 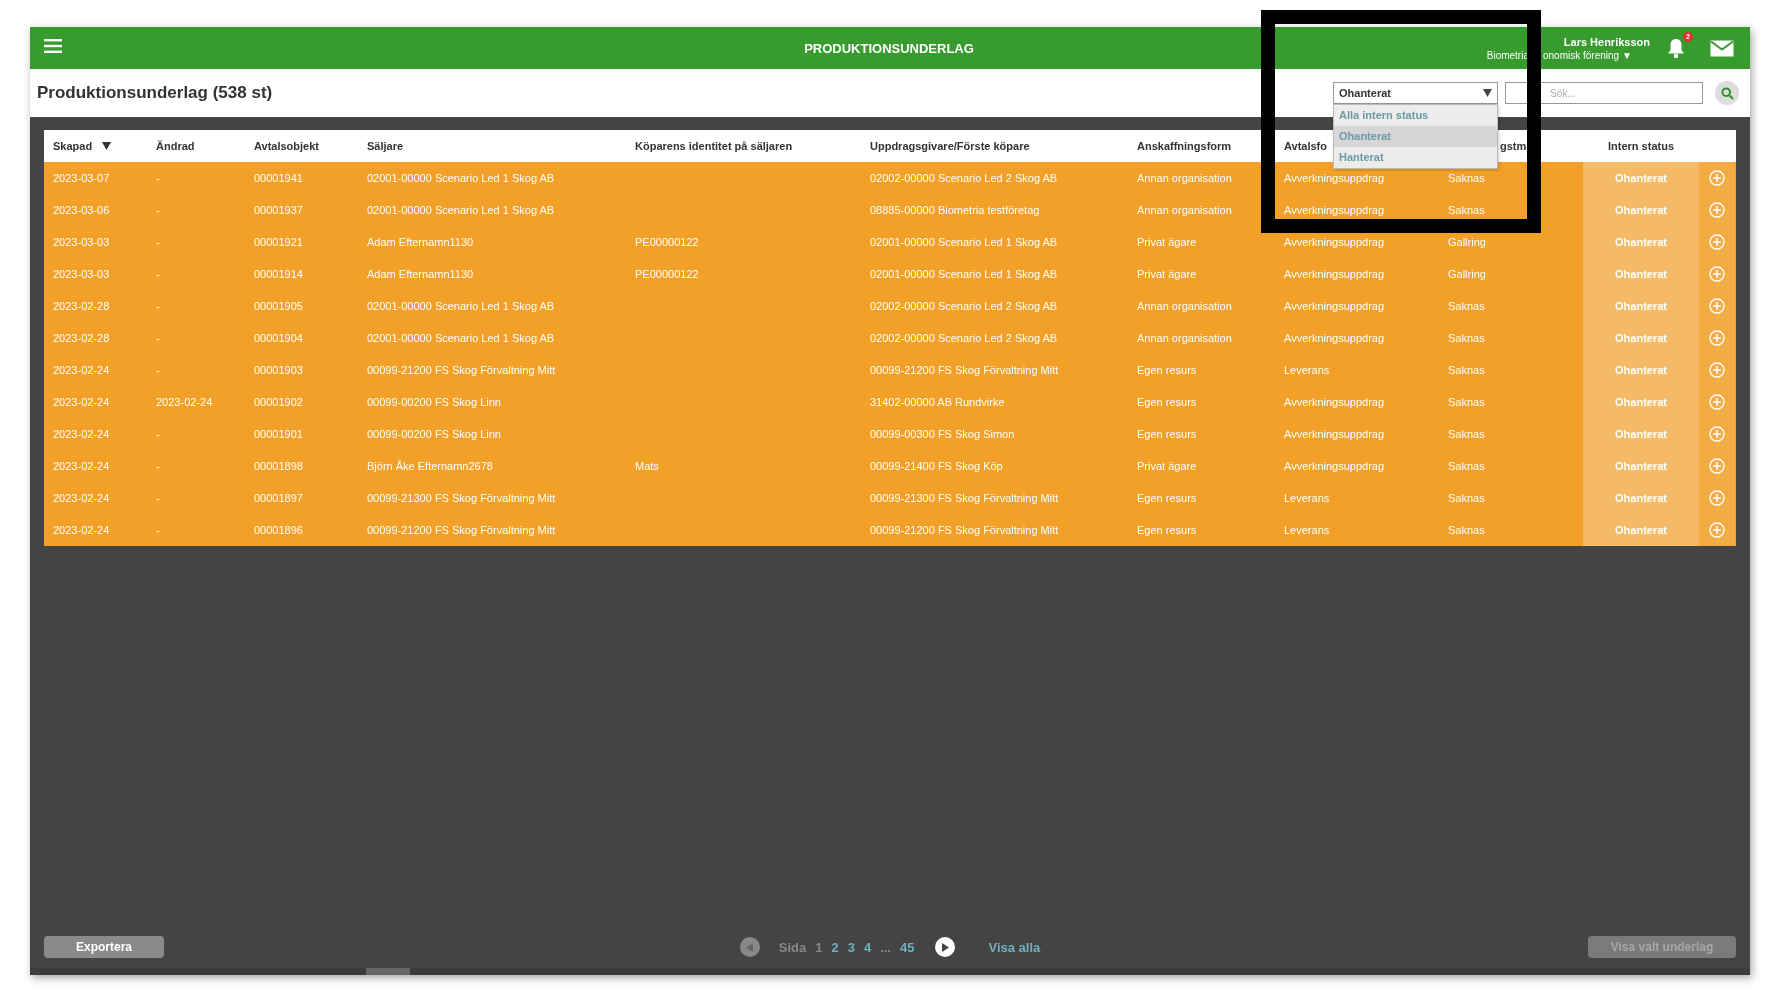 What do you see at coordinates (890, 274) in the screenshot?
I see `table-row: 2023-03-03 - 00001914 Adam Efternamn1130 PE00000122 02001-00000 Scenario Led 1 Skog AB Privat ägare Avverkningsuppdrag Gallring Ohanterat` at bounding box center [890, 274].